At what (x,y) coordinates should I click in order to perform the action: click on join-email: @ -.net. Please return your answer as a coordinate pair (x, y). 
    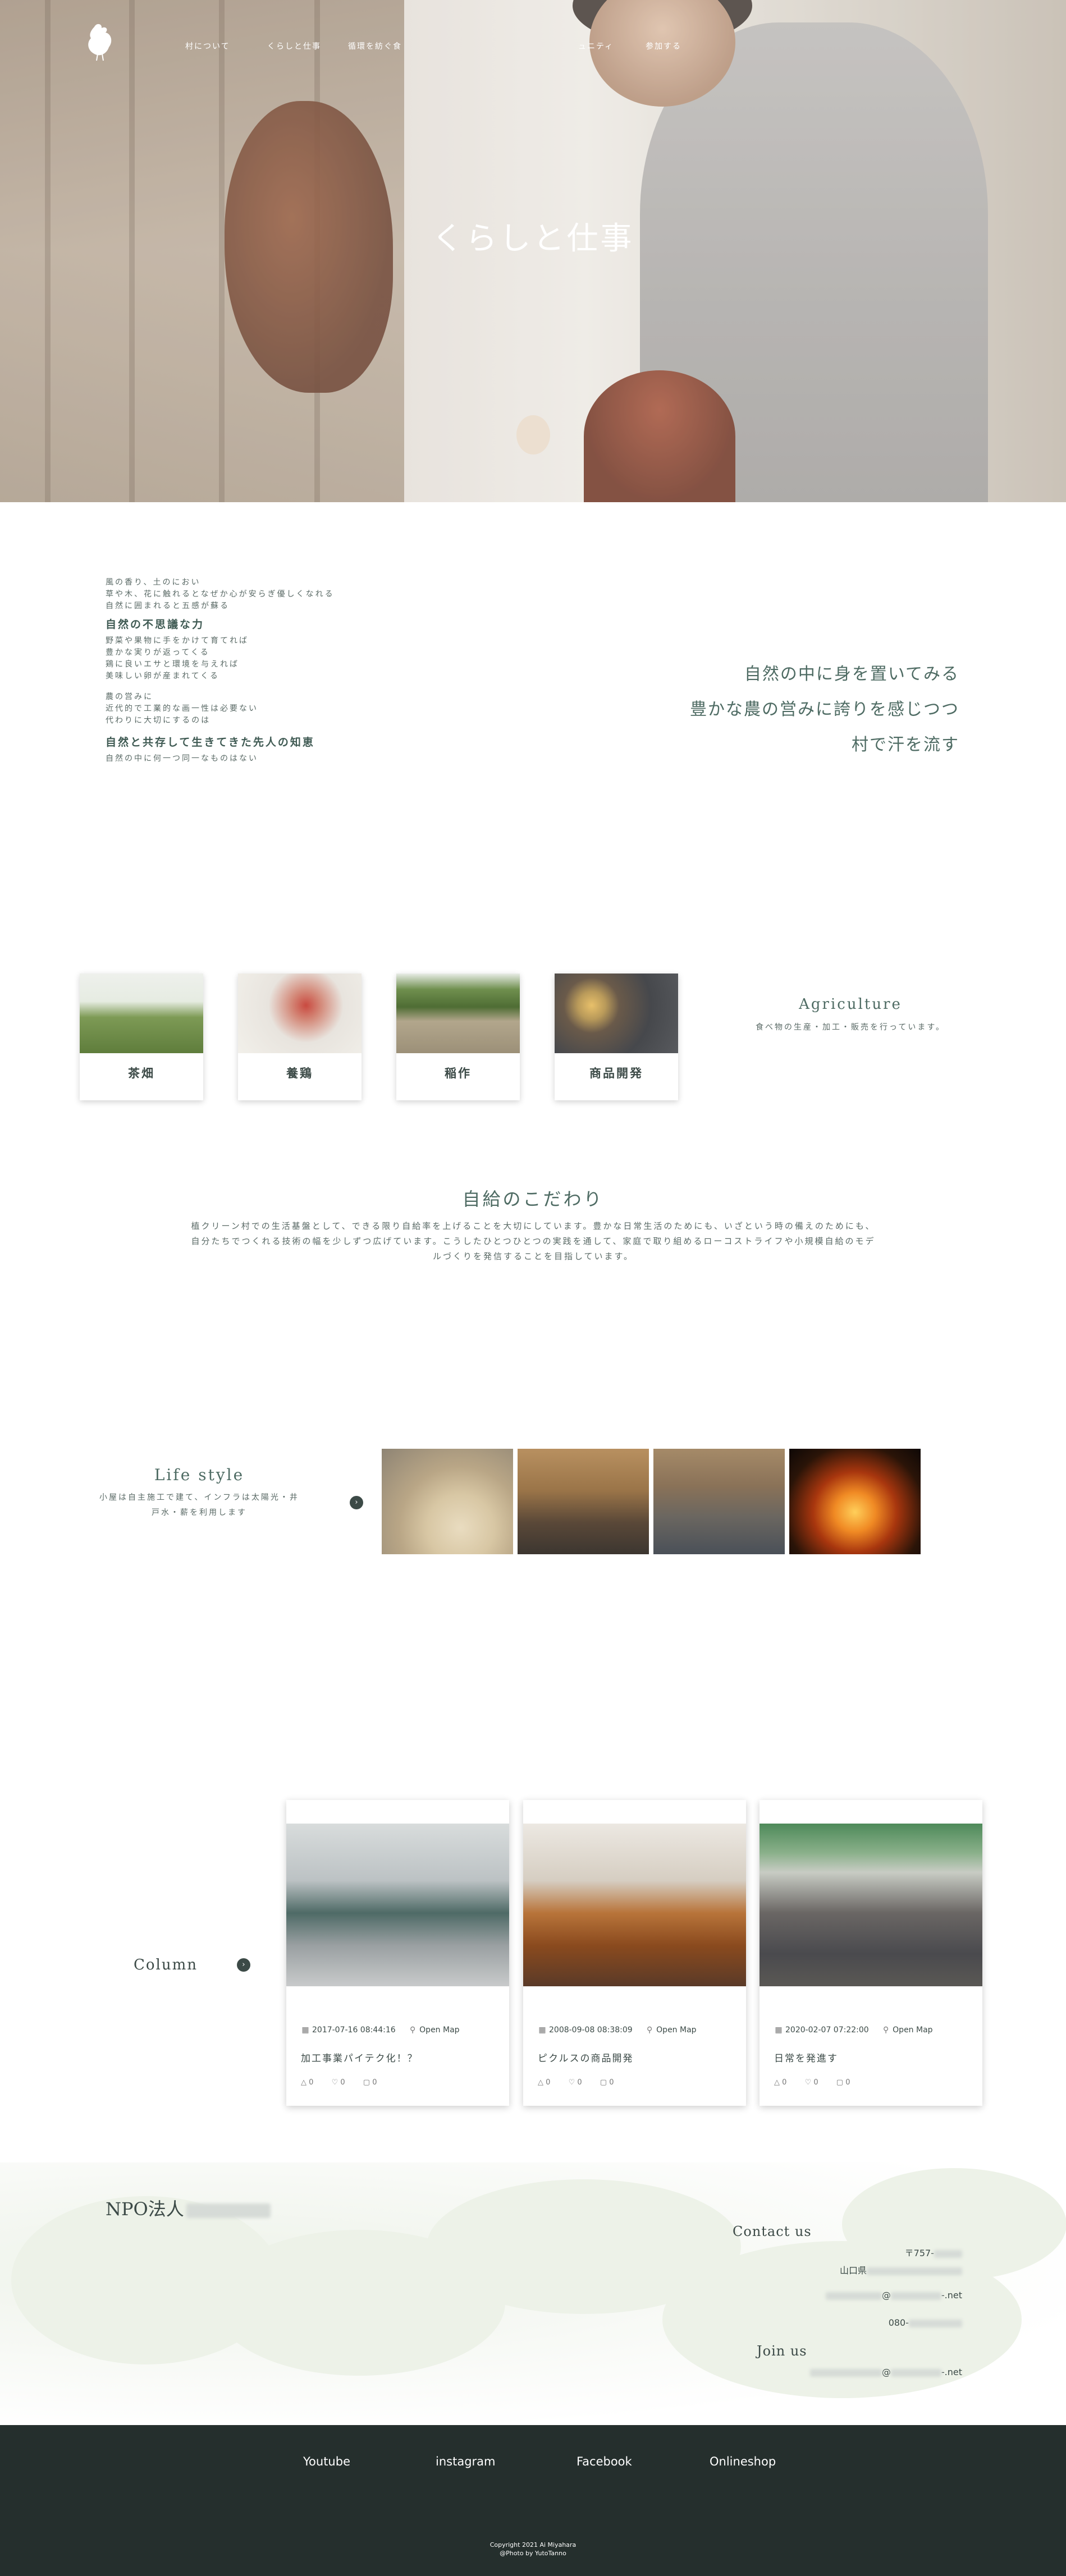
    Looking at the image, I should click on (885, 2372).